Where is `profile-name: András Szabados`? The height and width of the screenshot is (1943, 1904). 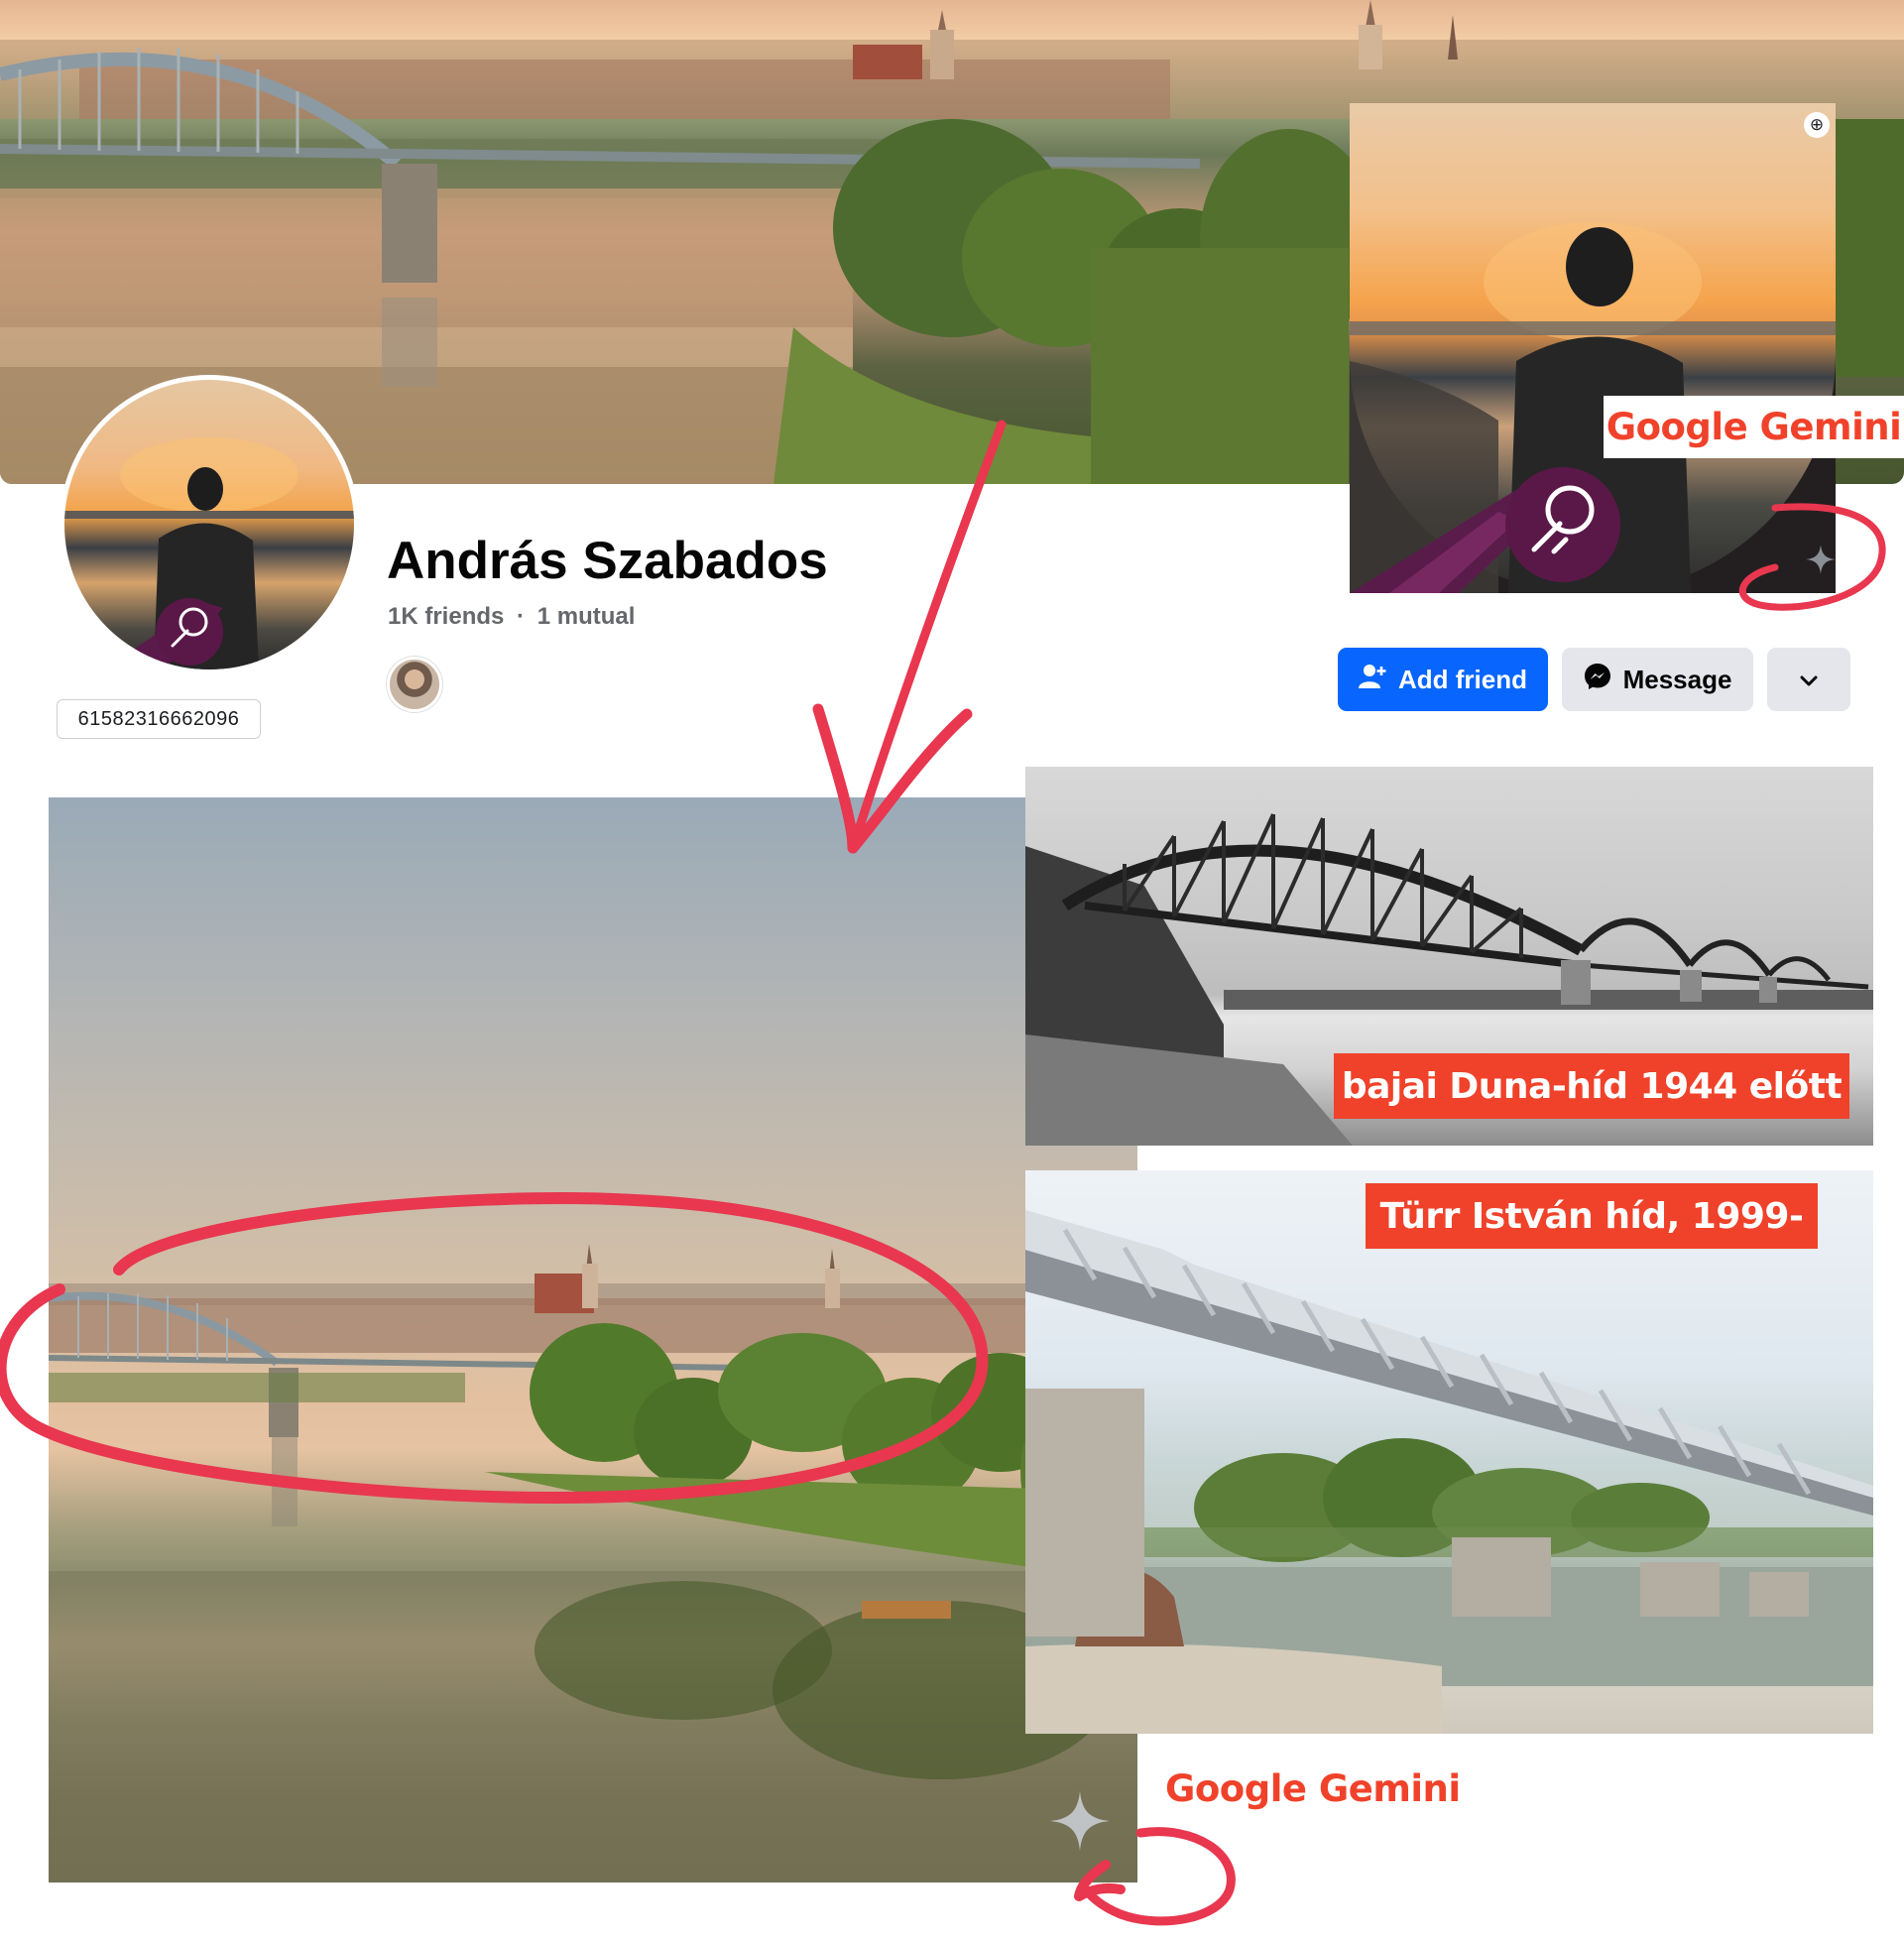
profile-name: András Szabados is located at coordinates (607, 561).